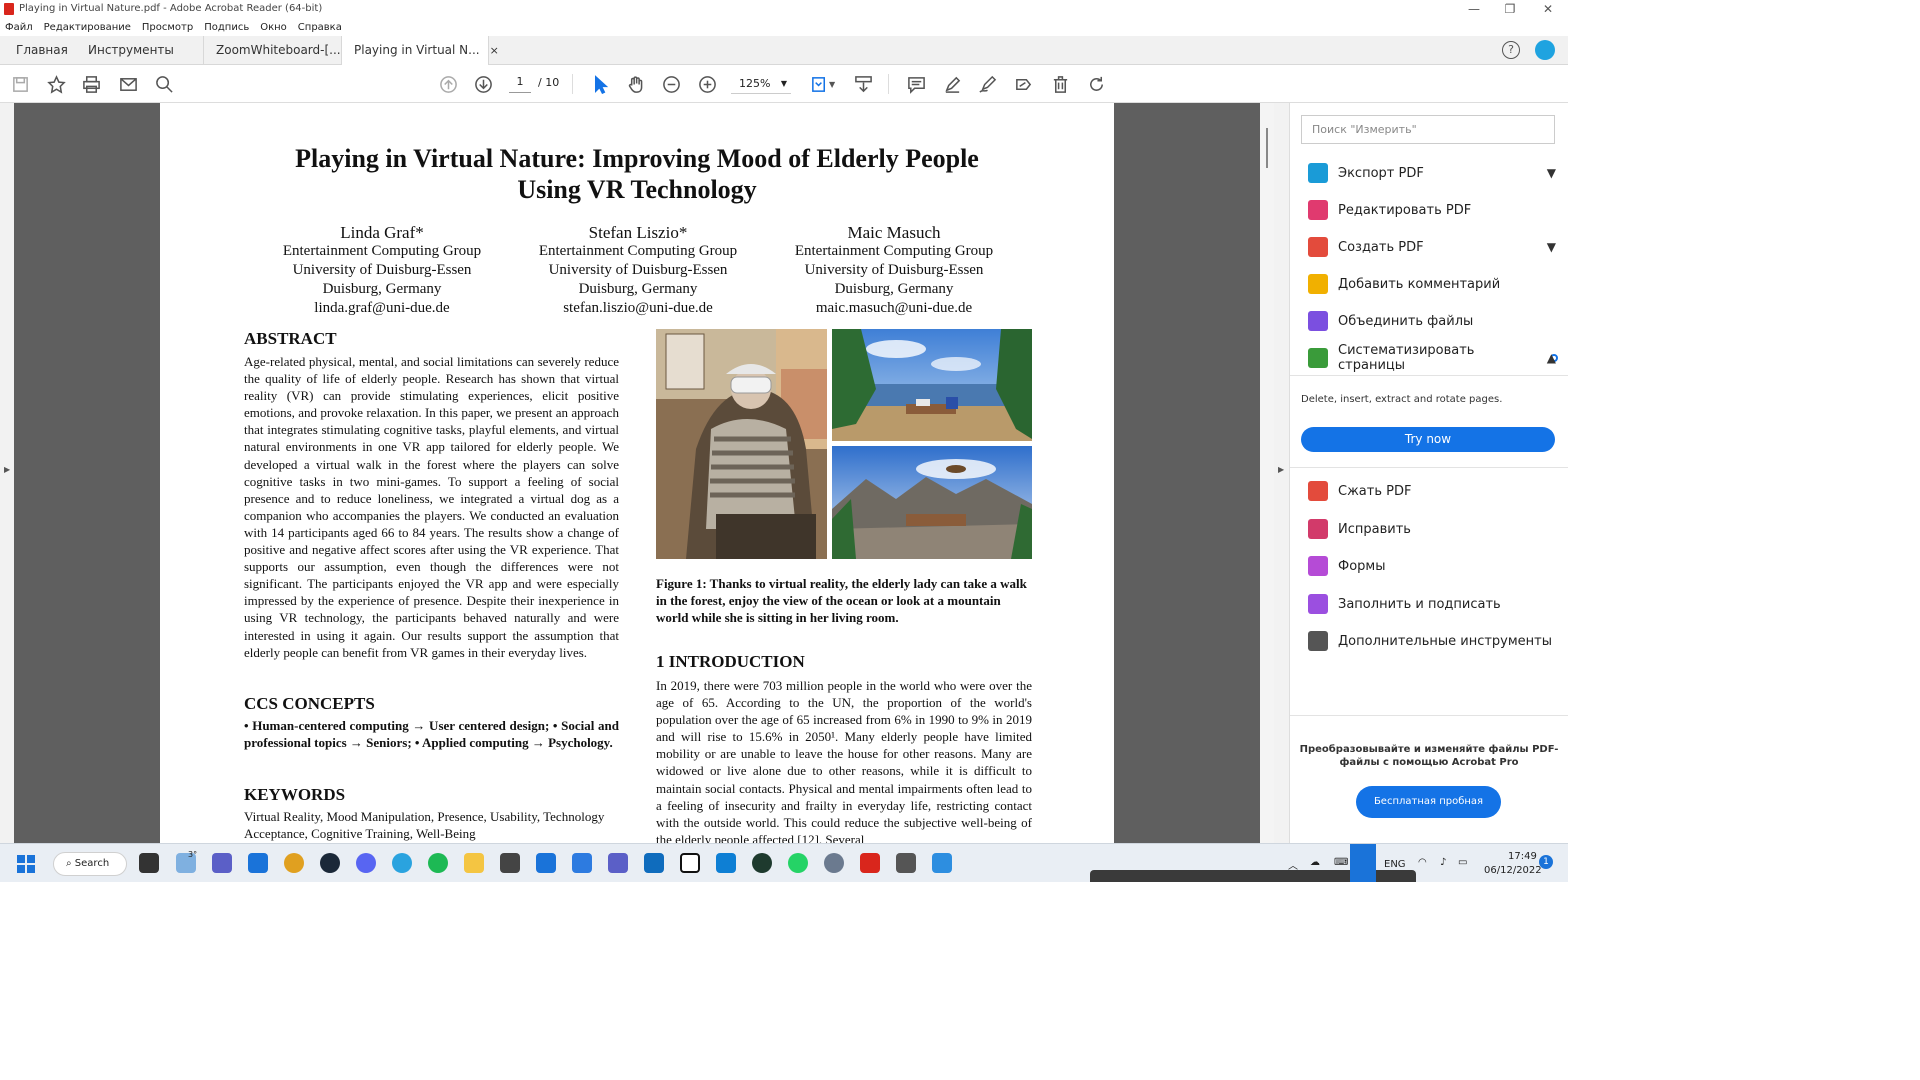  Describe the element at coordinates (56, 84) in the screenshot. I see `bookmark-star-icon` at that location.